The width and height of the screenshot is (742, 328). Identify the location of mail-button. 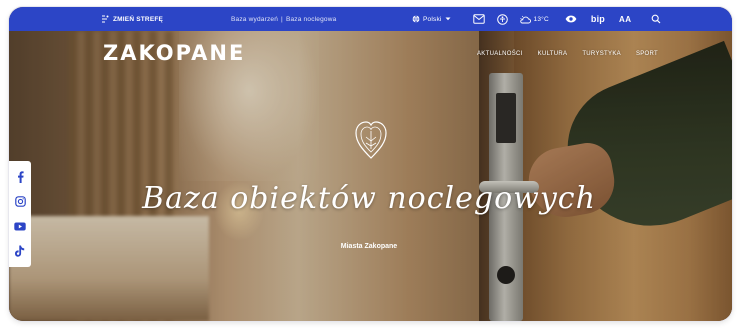
(479, 19).